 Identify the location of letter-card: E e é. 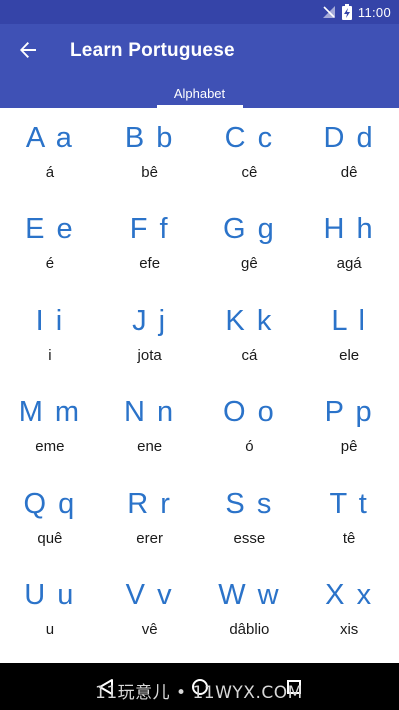
(50, 260).